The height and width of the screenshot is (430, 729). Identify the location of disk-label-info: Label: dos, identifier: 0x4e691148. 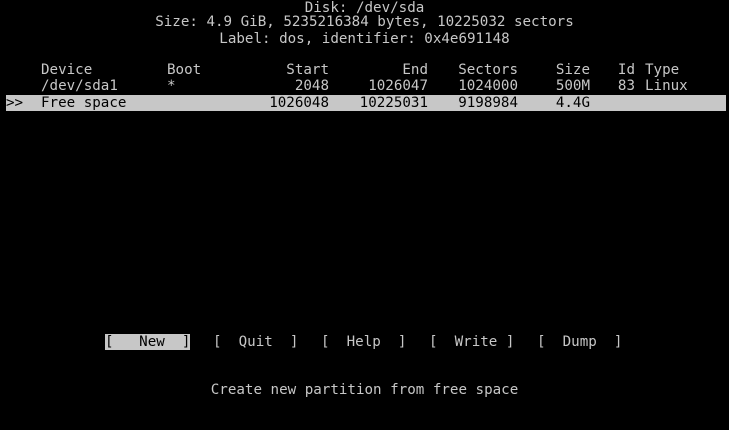
(364, 39).